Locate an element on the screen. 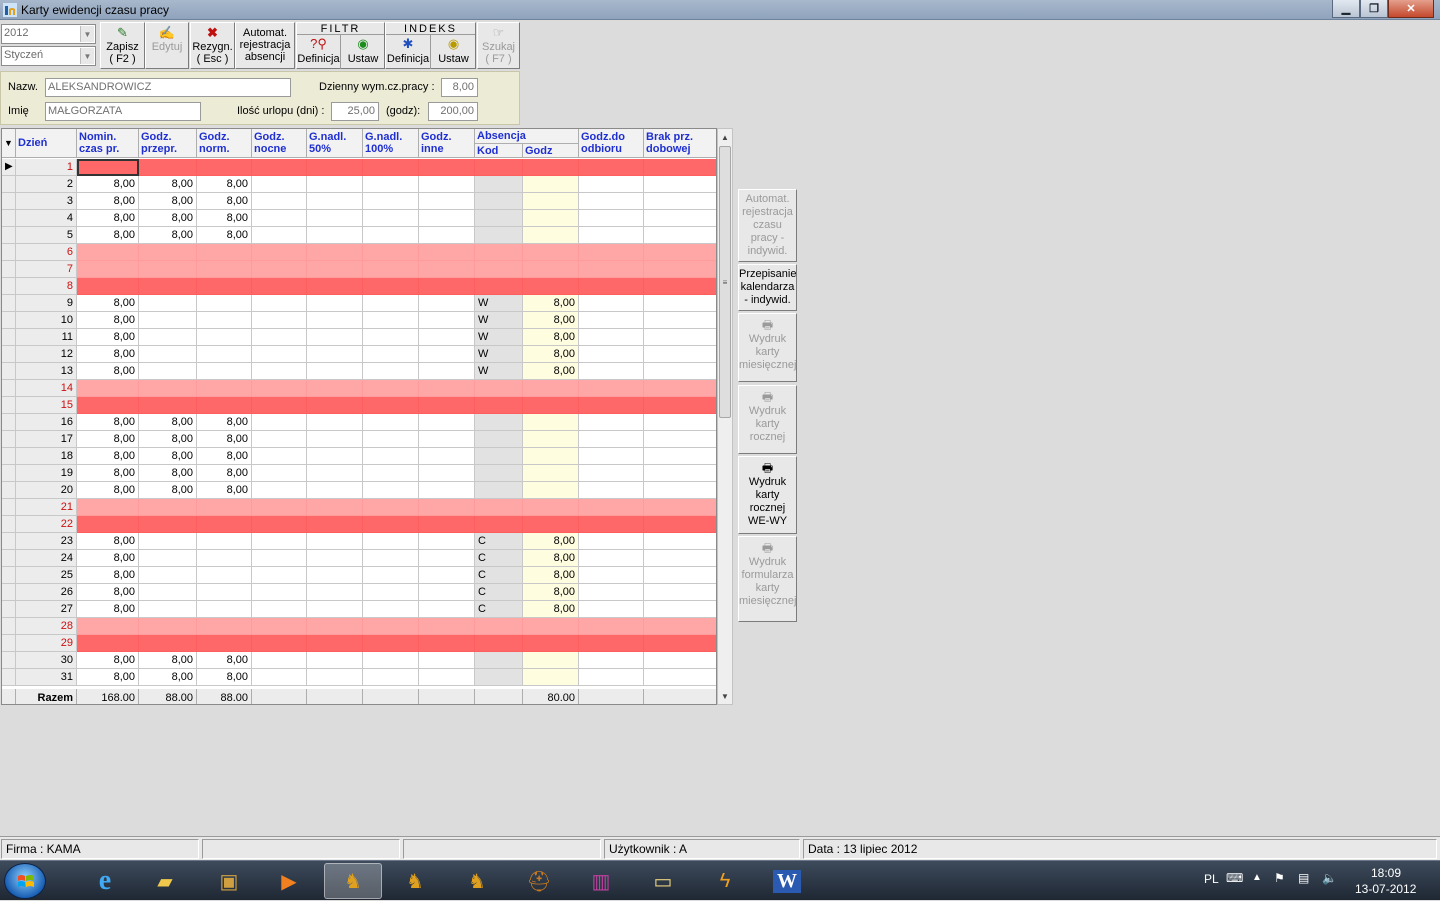  grid-cell-d: 22 is located at coordinates (46, 524).